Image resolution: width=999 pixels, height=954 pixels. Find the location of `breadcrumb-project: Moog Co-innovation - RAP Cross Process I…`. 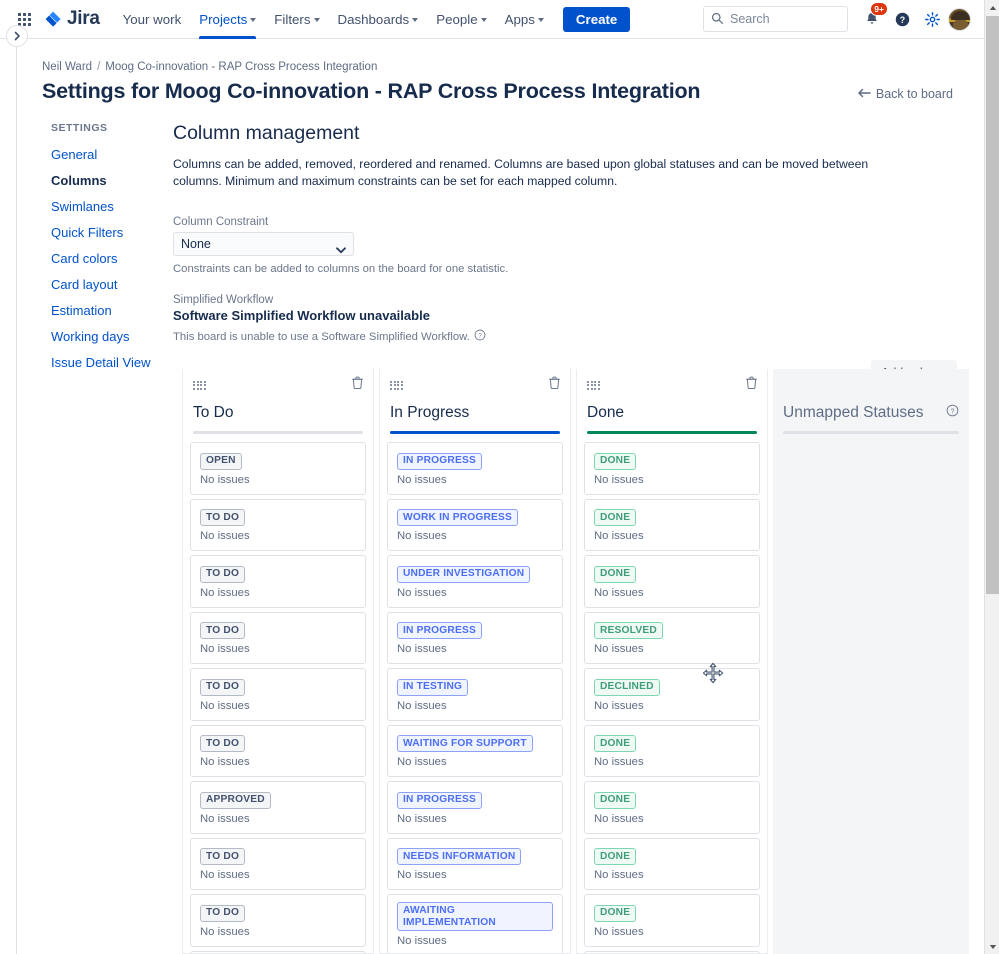

breadcrumb-project: Moog Co-innovation - RAP Cross Process I… is located at coordinates (241, 67).